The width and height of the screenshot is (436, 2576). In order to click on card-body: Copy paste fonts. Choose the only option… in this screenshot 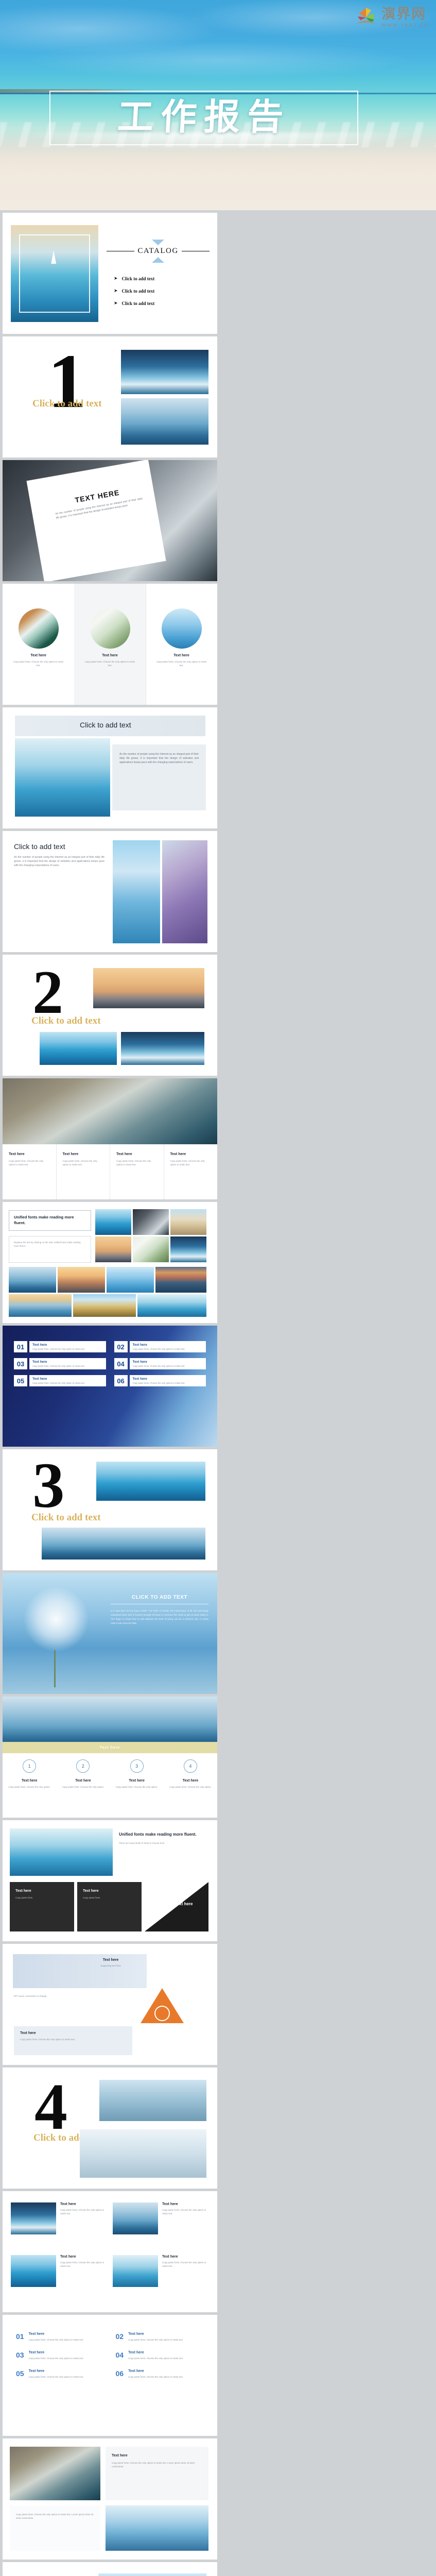, I will do `click(79, 1163)`.